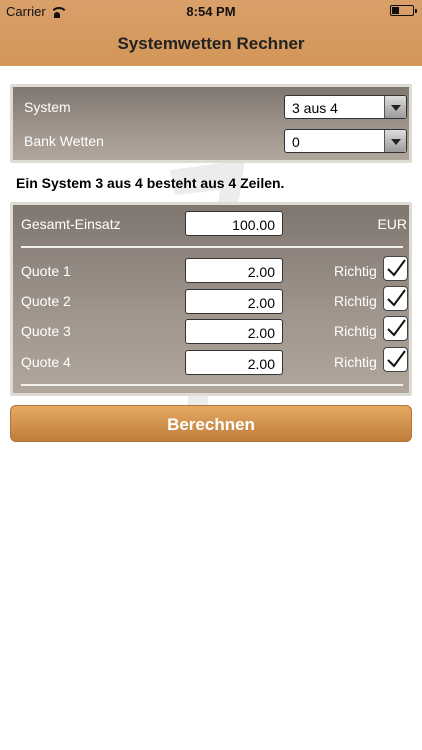 The image size is (422, 750). What do you see at coordinates (345, 107) in the screenshot?
I see `system-select: 3 aus 4` at bounding box center [345, 107].